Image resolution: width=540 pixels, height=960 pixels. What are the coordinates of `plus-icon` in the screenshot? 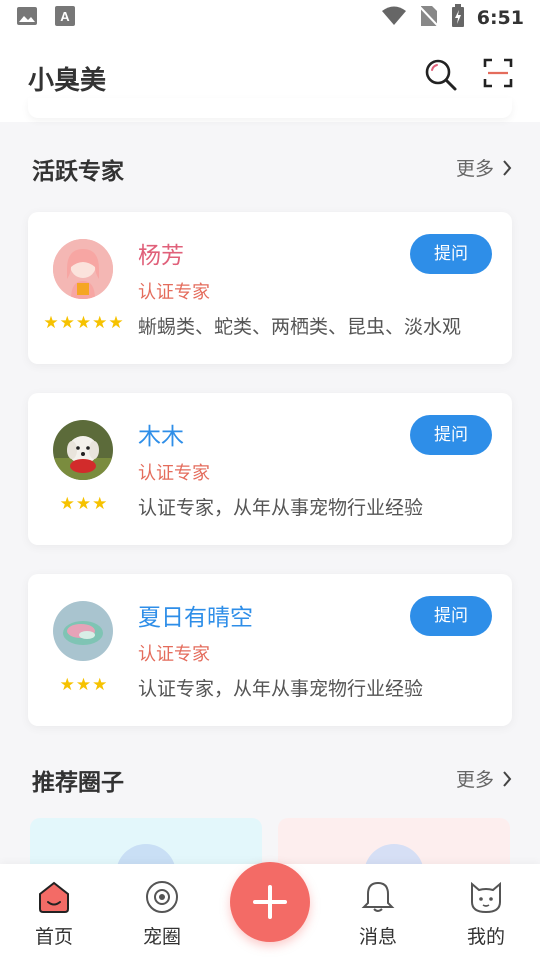 It's located at (270, 902).